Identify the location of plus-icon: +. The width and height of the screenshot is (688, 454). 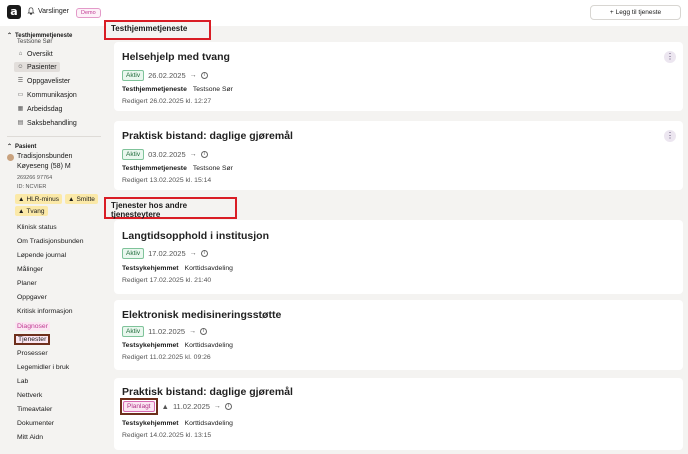
(611, 12).